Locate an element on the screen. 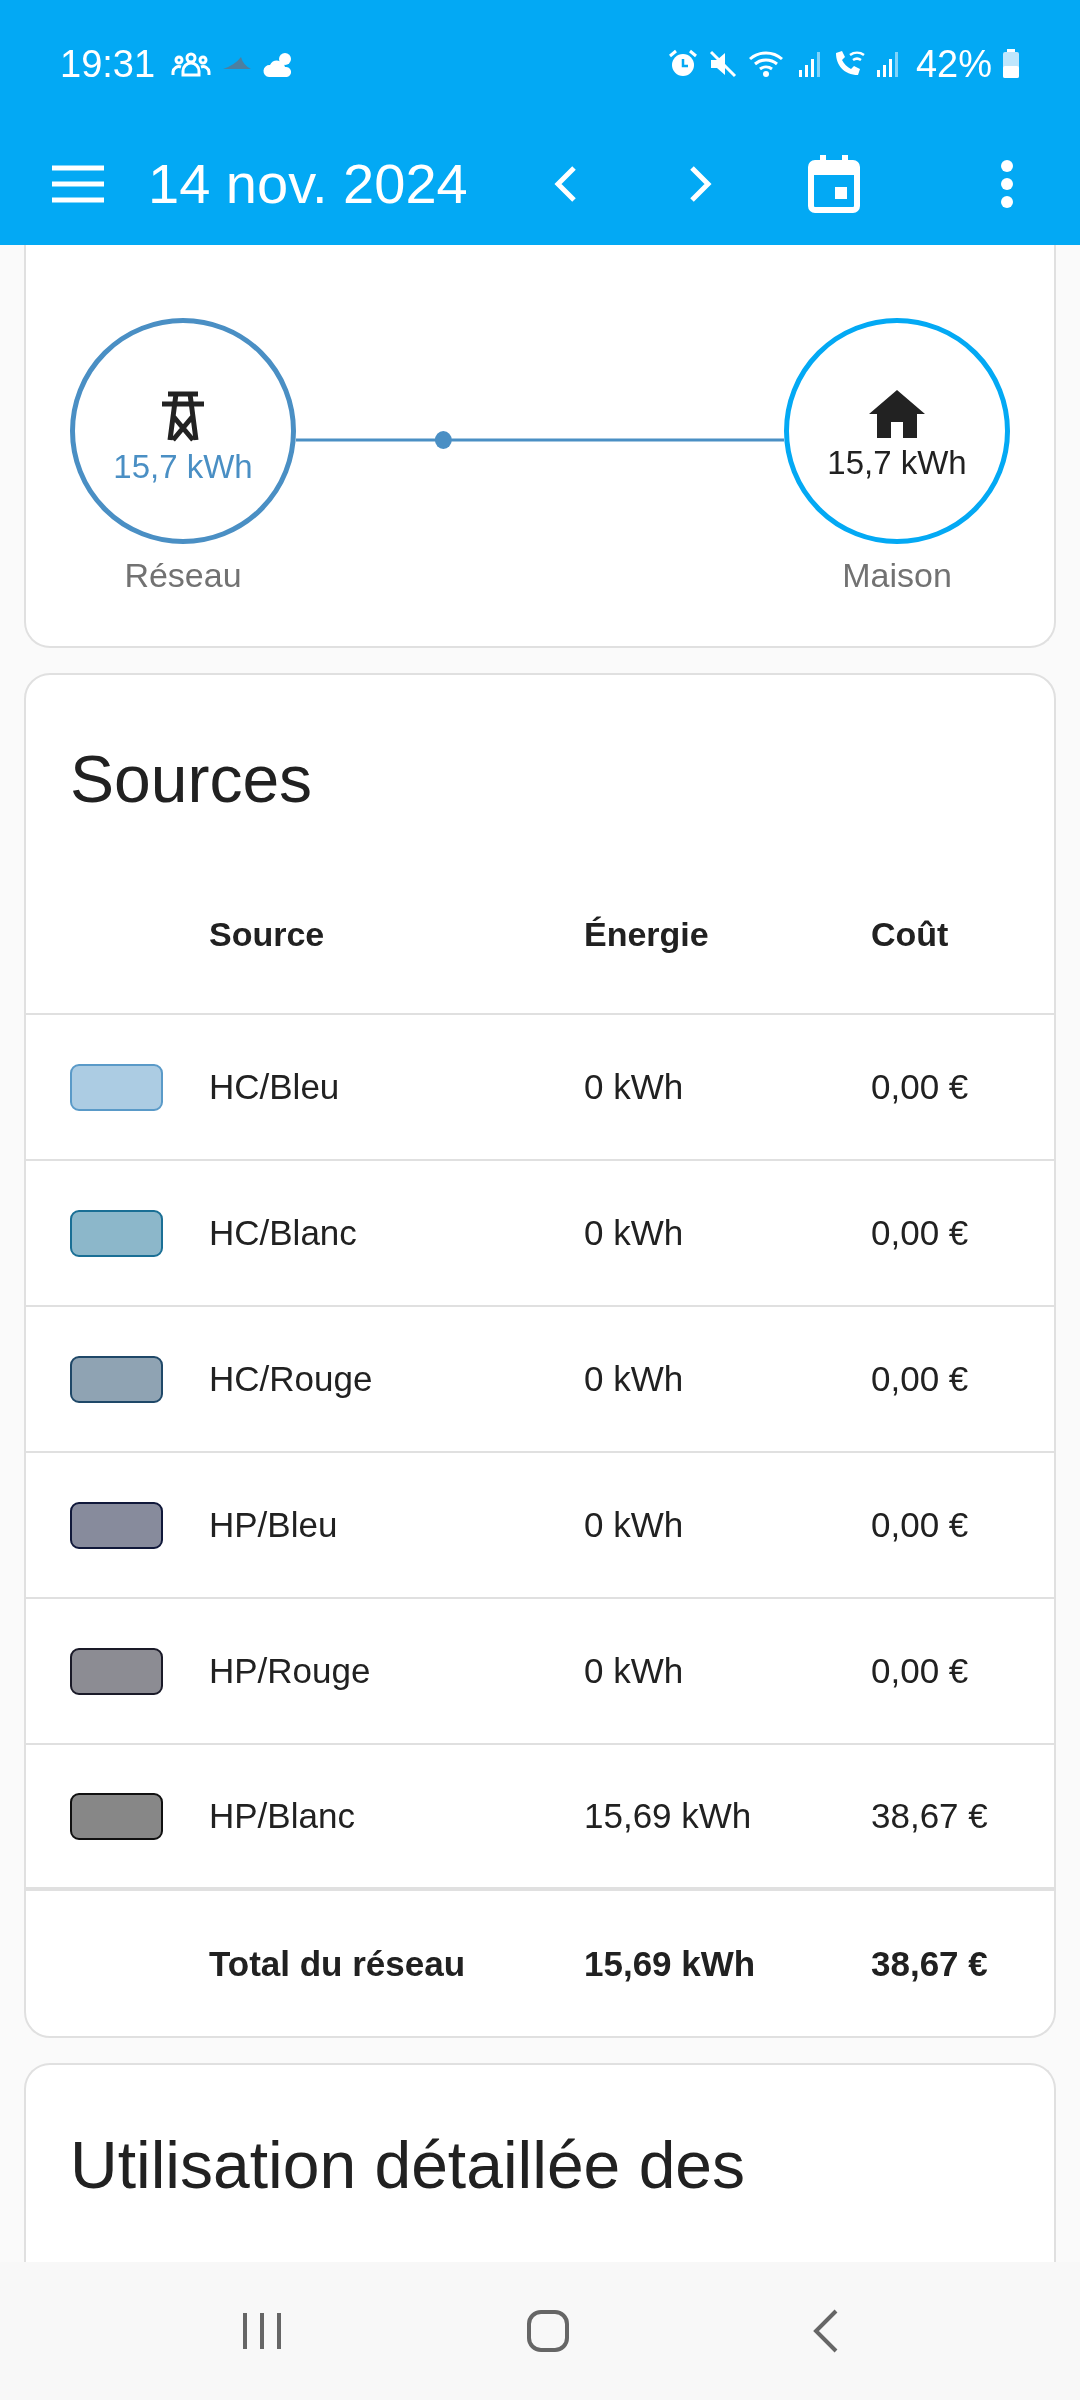  alarm-icon is located at coordinates (682, 64).